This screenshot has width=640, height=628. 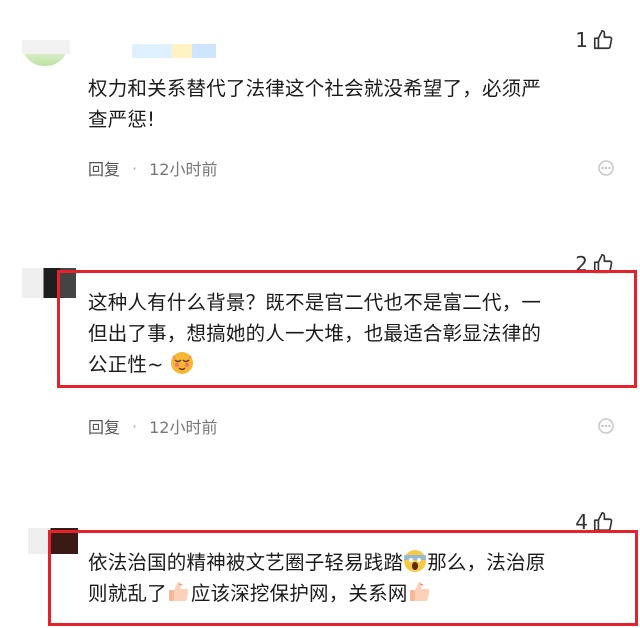 What do you see at coordinates (317, 562) in the screenshot?
I see `comment-line: 依法治国的精神被文艺圈子轻易践踏 那么，法治原` at bounding box center [317, 562].